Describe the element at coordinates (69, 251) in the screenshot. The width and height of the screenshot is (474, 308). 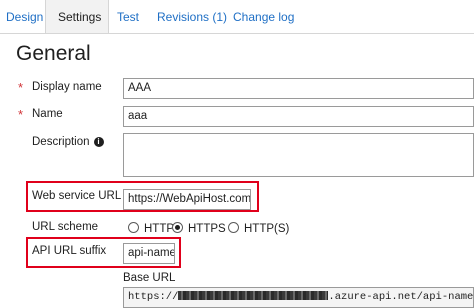
I see `api-url-suffix-label: API URL suffix` at that location.